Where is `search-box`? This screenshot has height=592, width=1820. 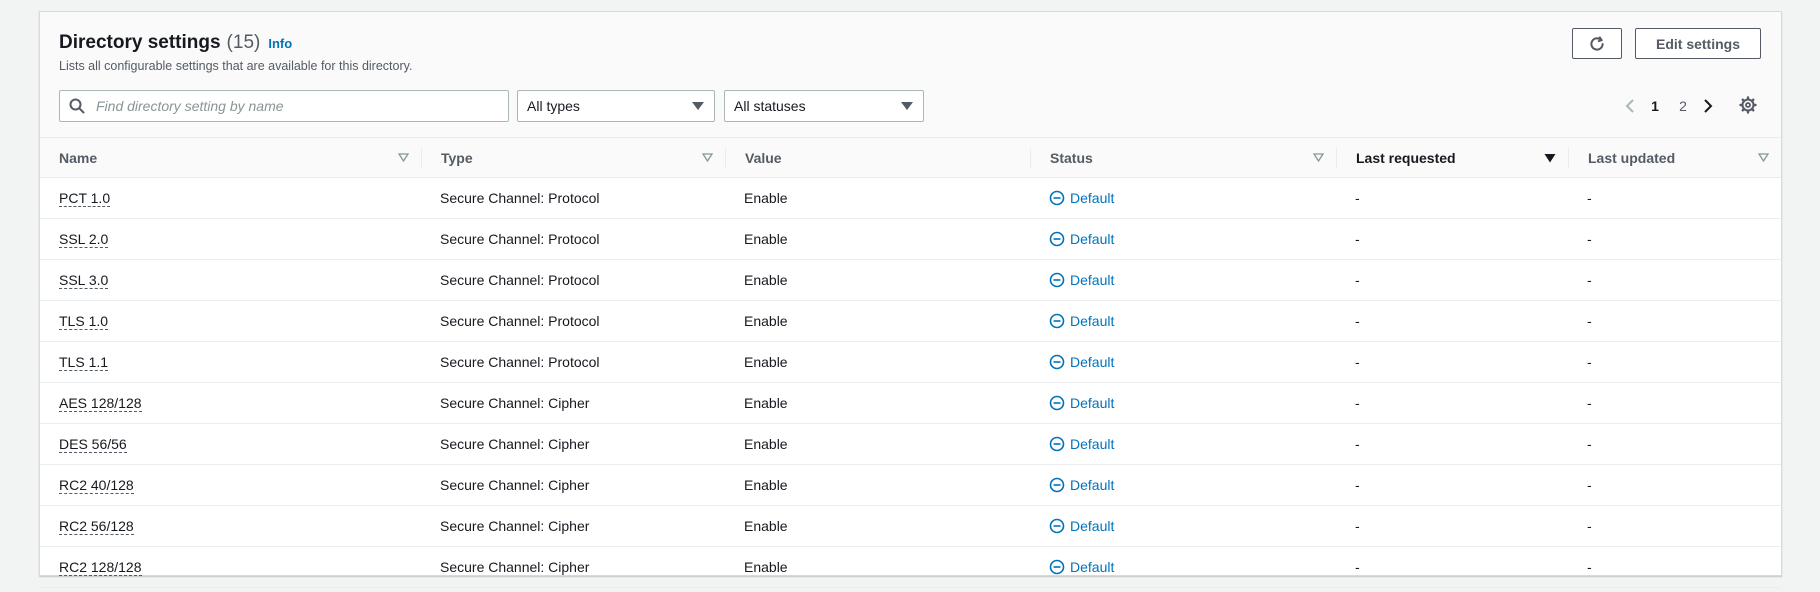 search-box is located at coordinates (284, 106).